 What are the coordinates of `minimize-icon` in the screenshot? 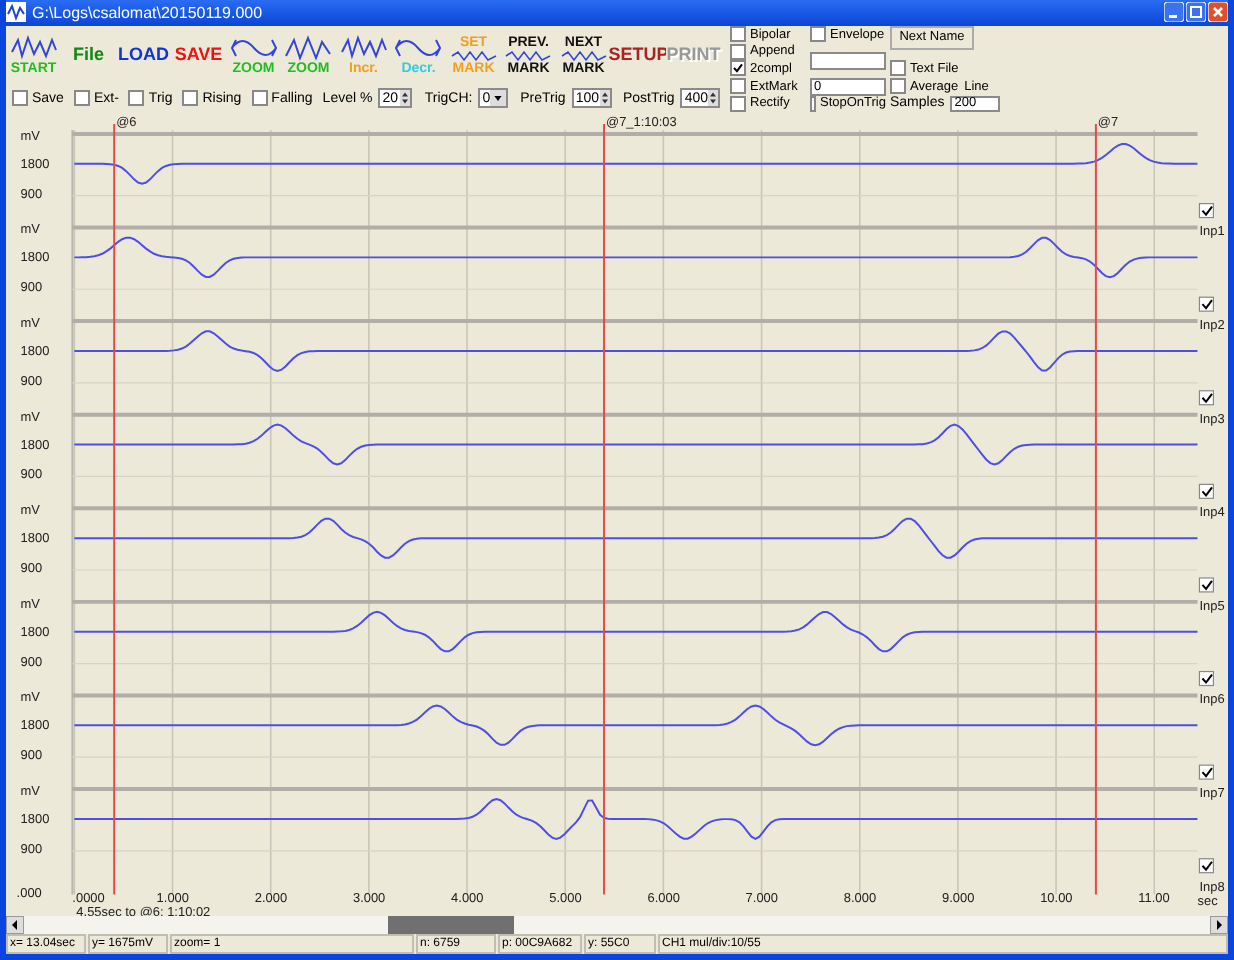 It's located at (1174, 12).